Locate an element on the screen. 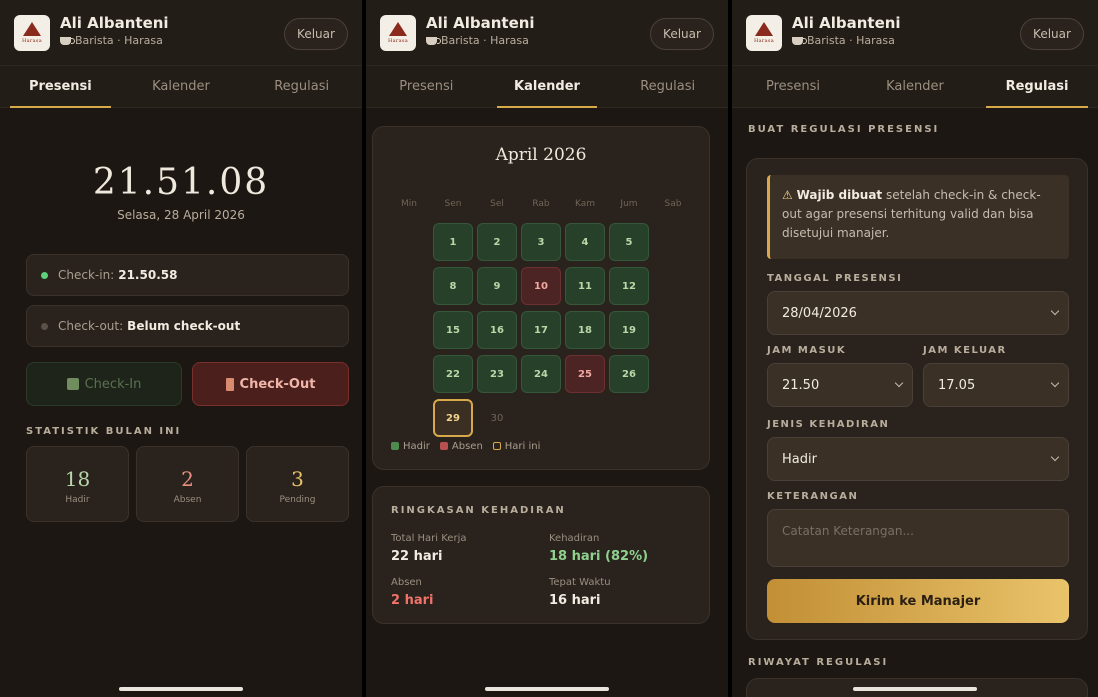  calendar-day: 18 is located at coordinates (585, 330).